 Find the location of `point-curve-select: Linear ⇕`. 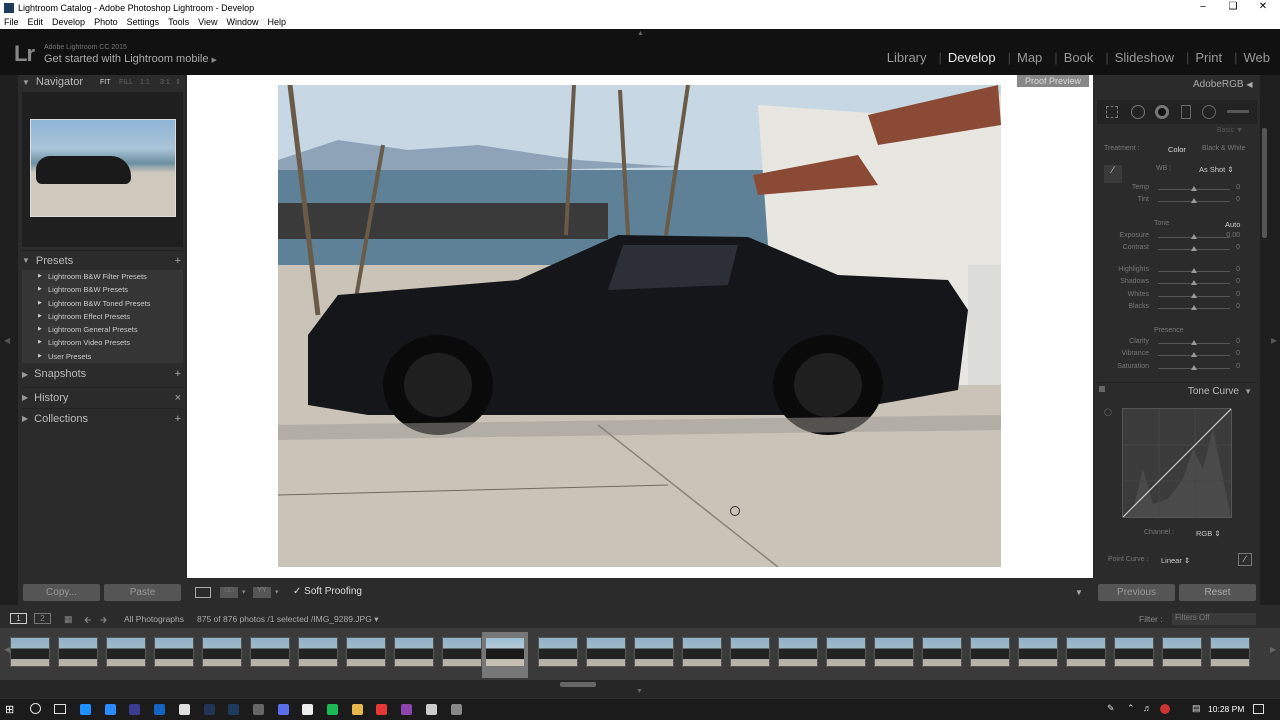

point-curve-select: Linear ⇕ is located at coordinates (1175, 560).